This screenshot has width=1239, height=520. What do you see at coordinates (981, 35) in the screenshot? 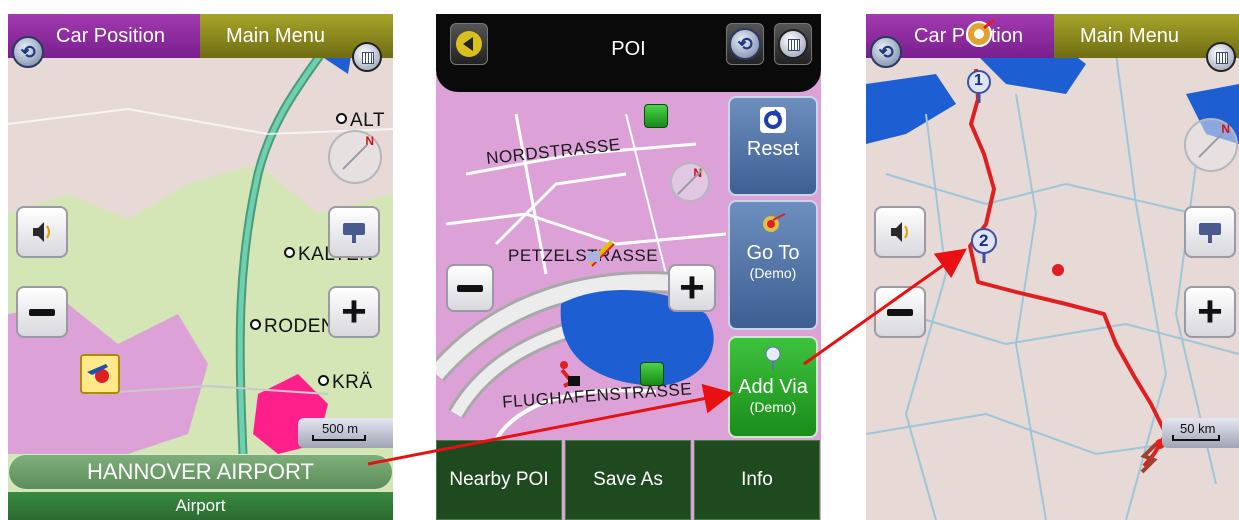
I see `destination-flag-icon` at bounding box center [981, 35].